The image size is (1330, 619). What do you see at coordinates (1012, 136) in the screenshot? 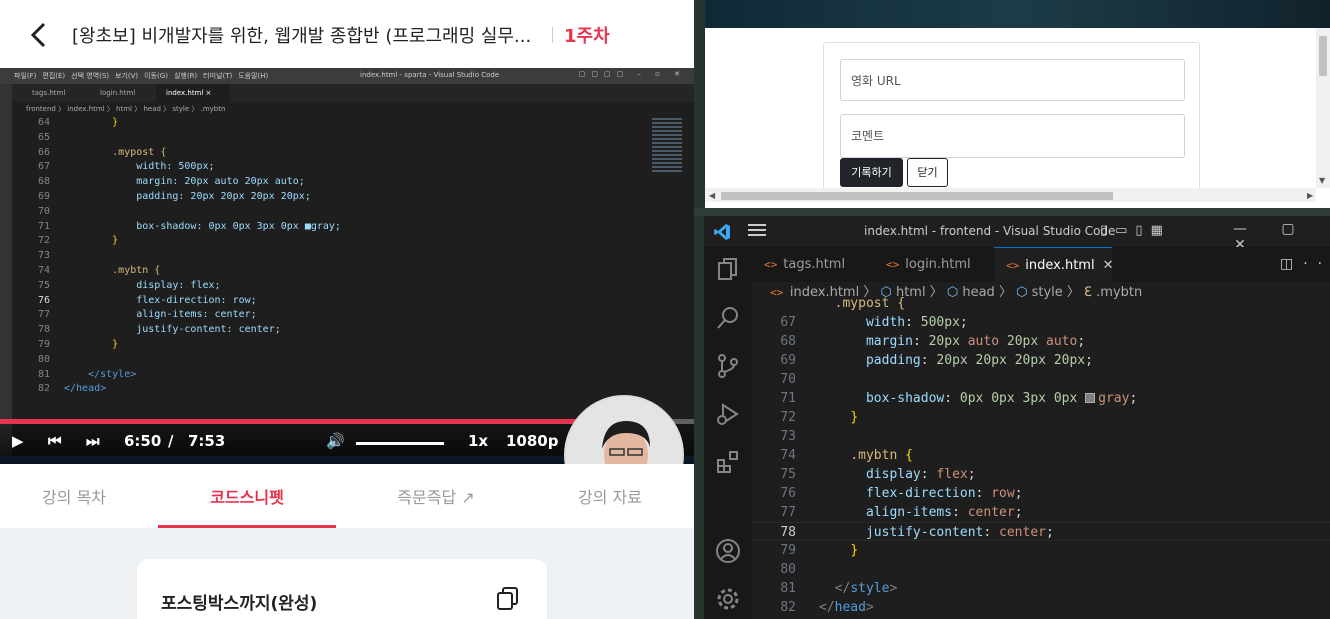
I see `comment-textarea: 코멘트` at bounding box center [1012, 136].